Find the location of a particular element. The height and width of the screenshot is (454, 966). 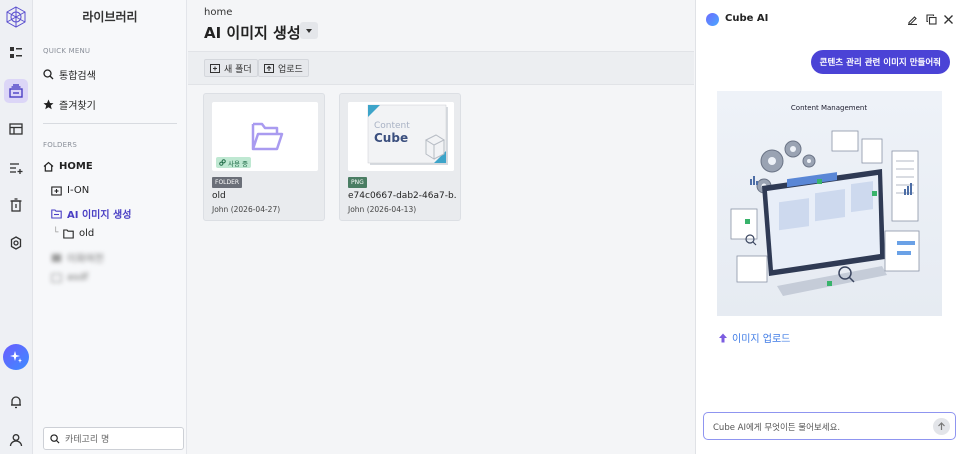

sidebar-item-label: HOME is located at coordinates (76, 166).